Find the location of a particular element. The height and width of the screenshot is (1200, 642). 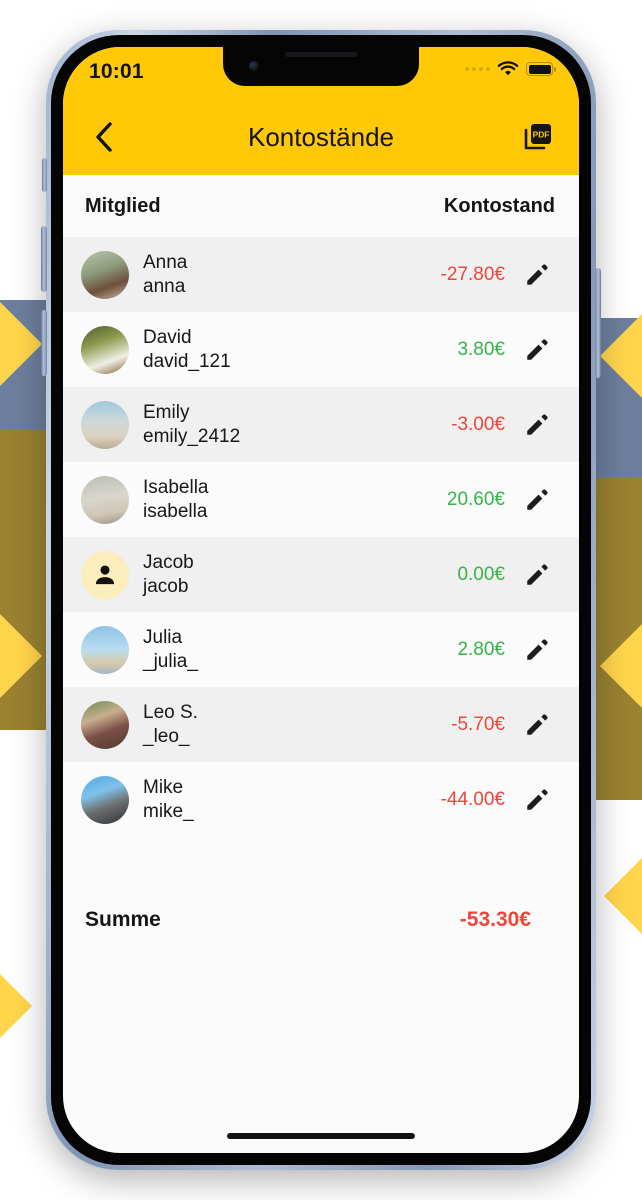

table-row: Anna anna -27.80€ is located at coordinates (321, 274).